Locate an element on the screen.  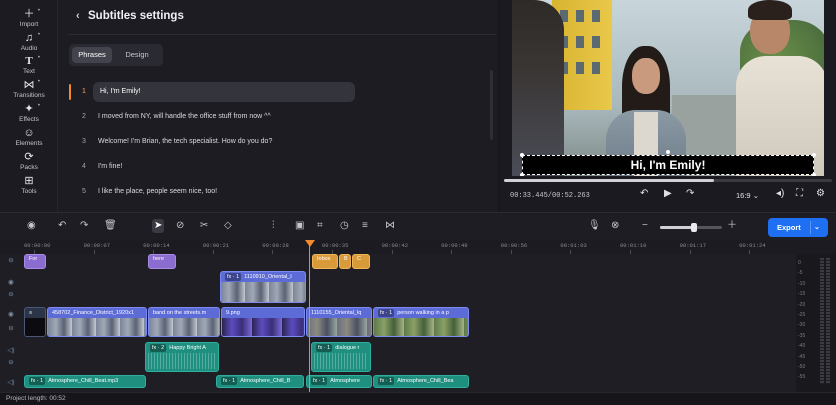
settings-gear-icon: ⚙ is located at coordinates (820, 193).